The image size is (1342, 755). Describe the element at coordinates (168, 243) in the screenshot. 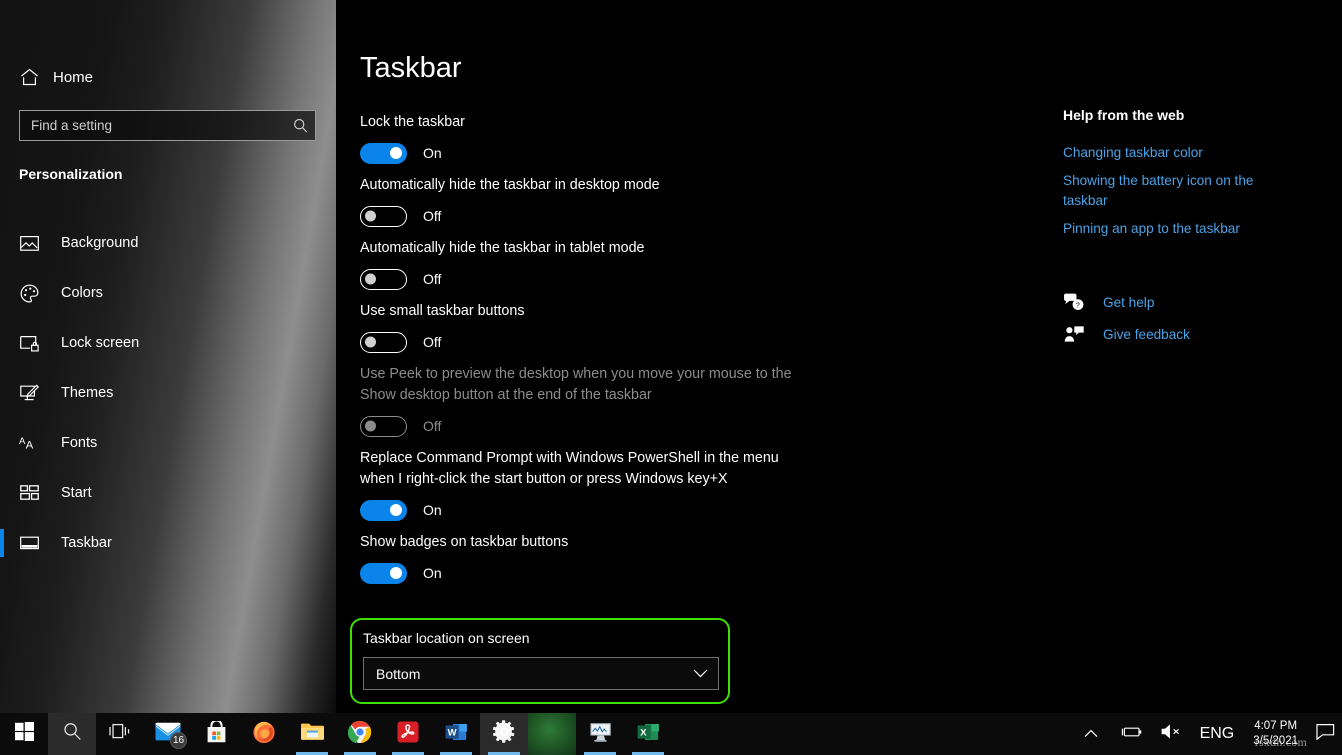

I see `sidebar-item-background: Background` at that location.